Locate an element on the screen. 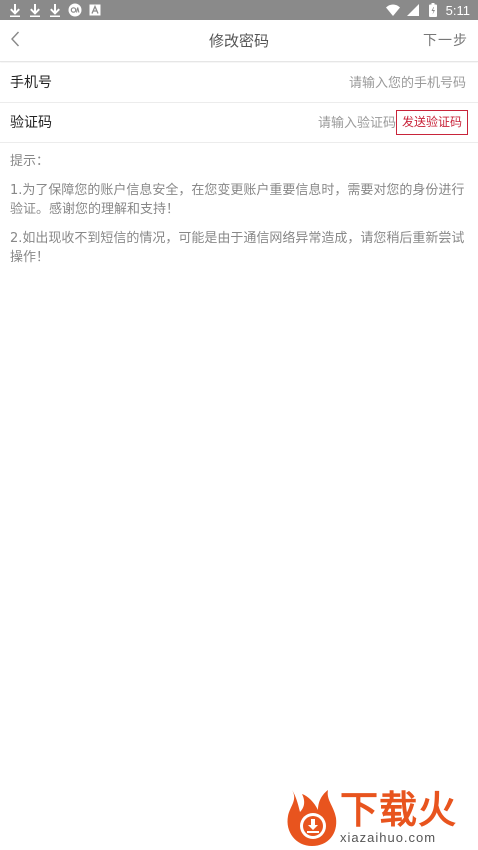 The height and width of the screenshot is (850, 478). page-title: 修改密码 is located at coordinates (238, 41).